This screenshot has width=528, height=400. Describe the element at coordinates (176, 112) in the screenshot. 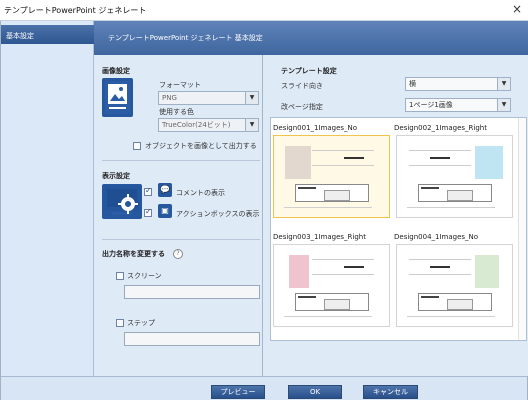

I see `color-label: 使用する色` at that location.